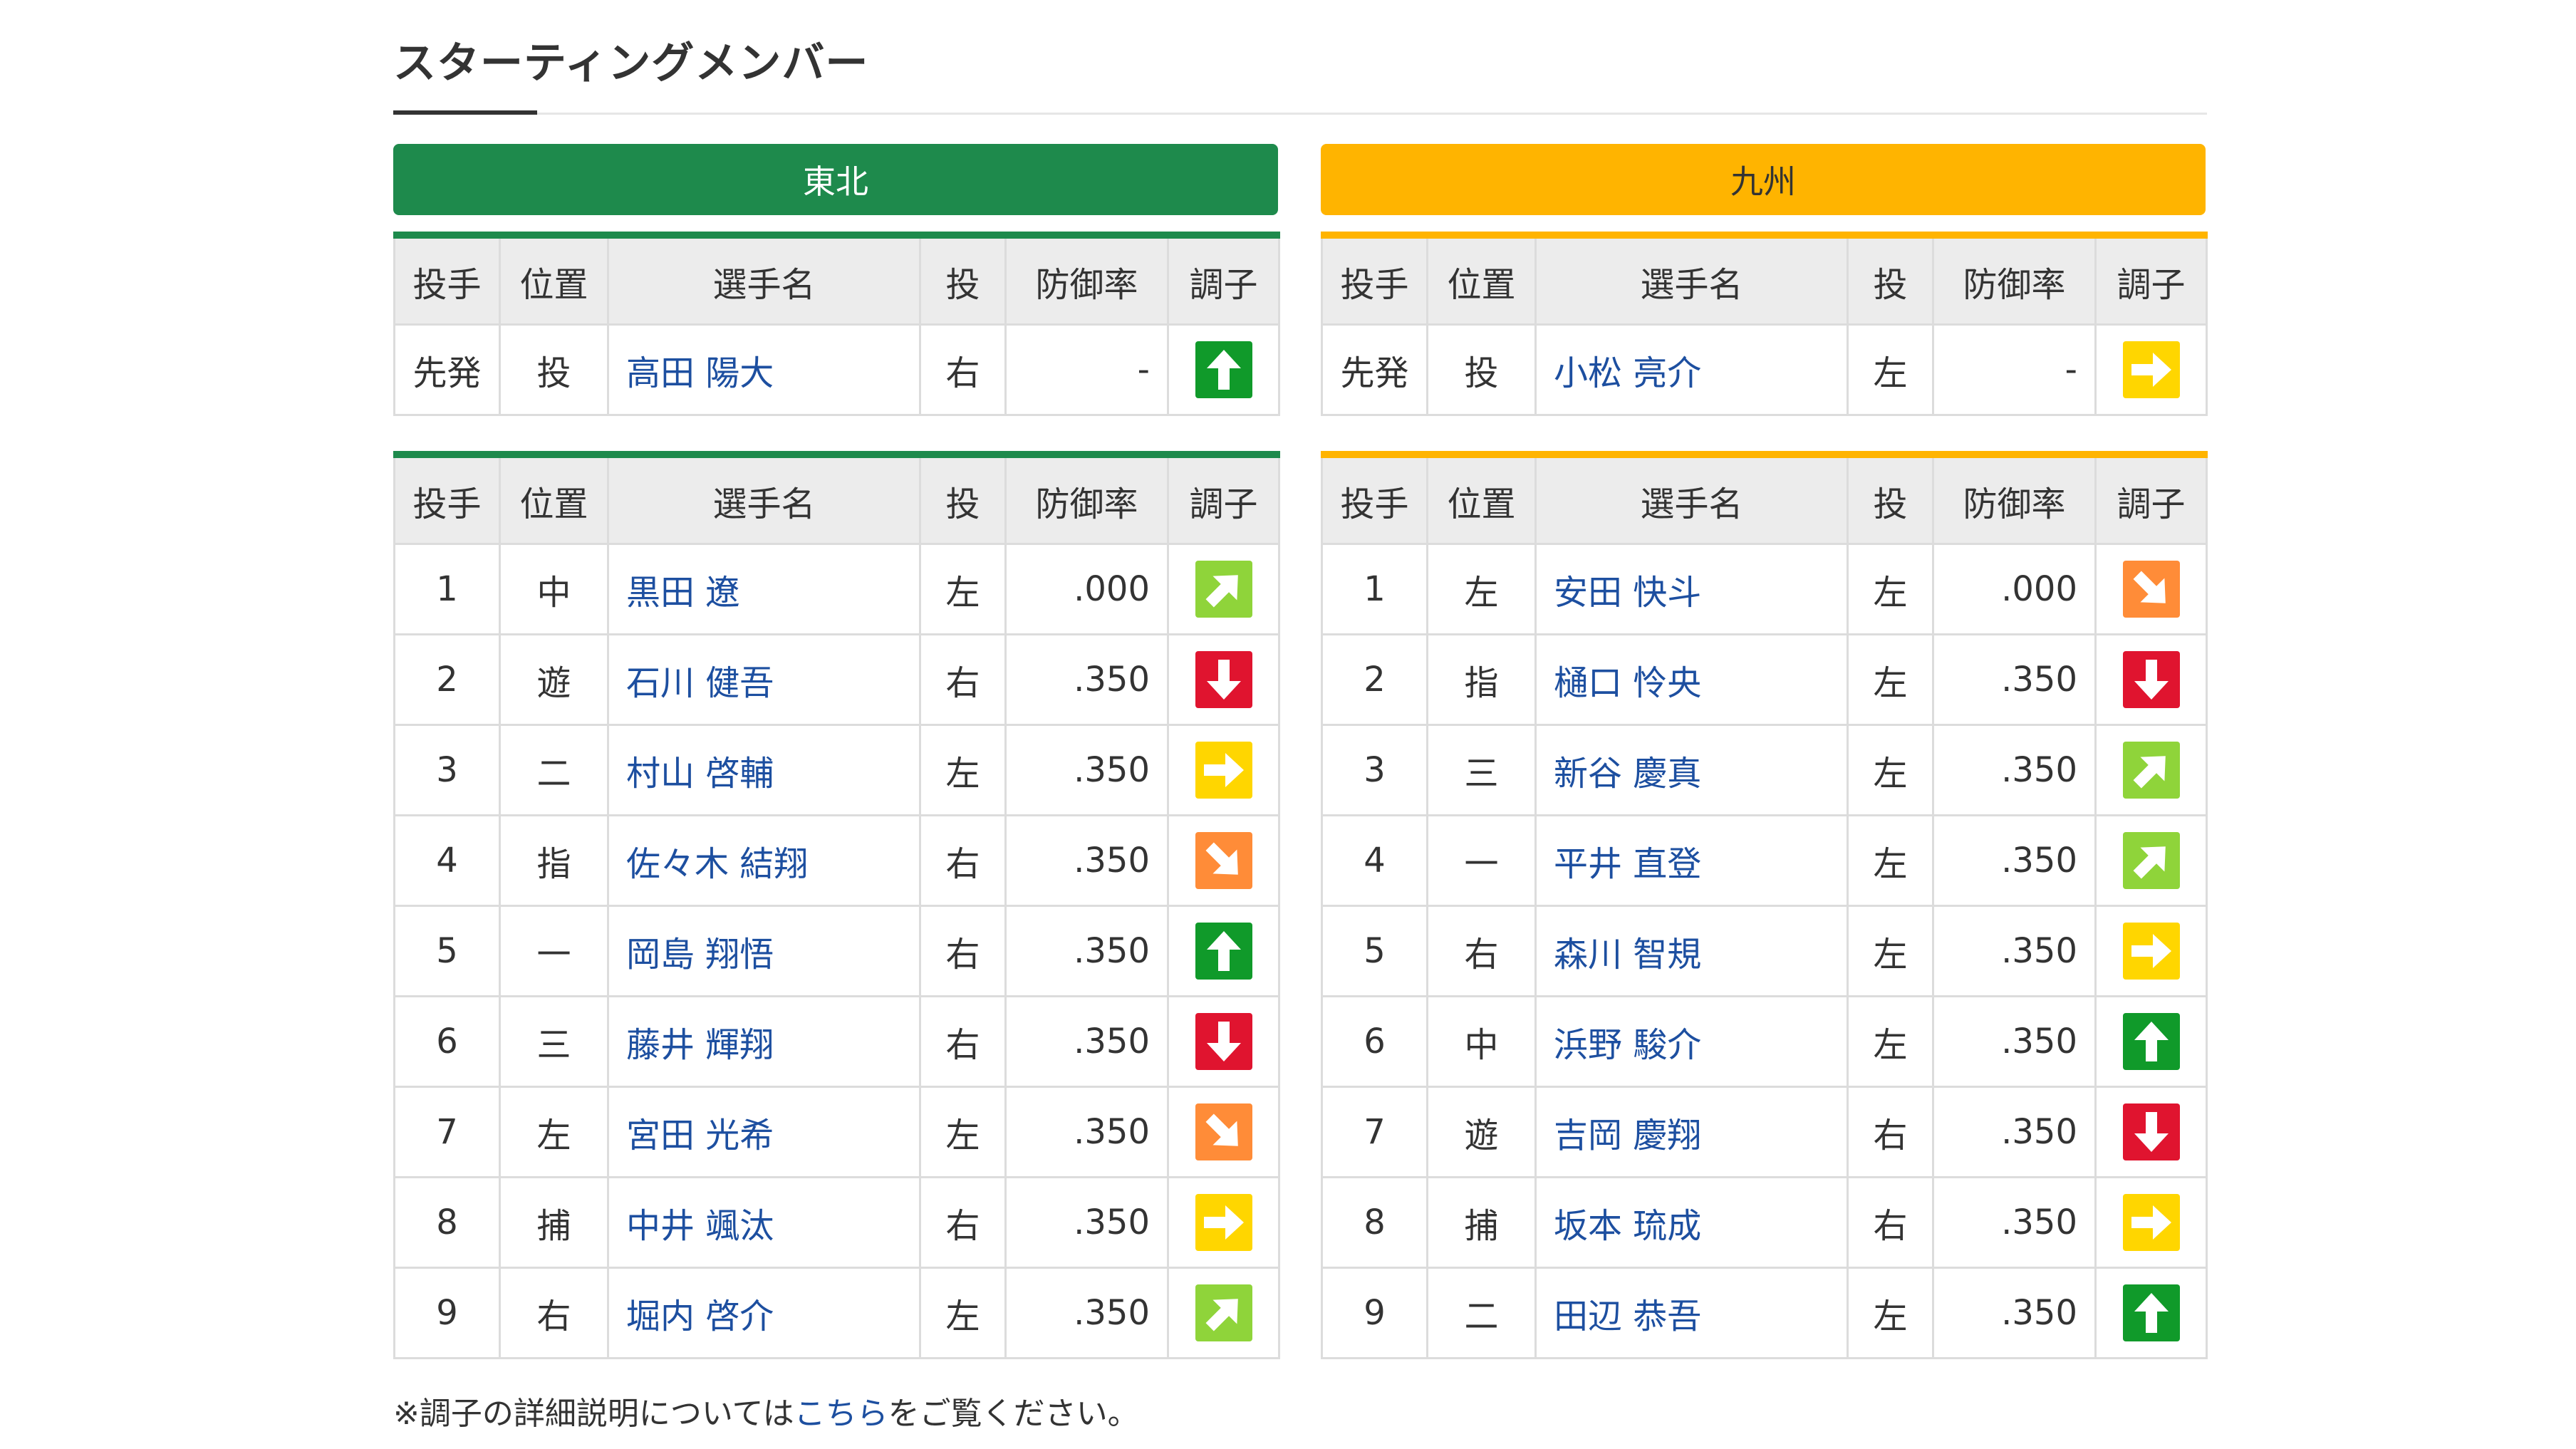  I want to click on cell-pos: 一, so click(554, 951).